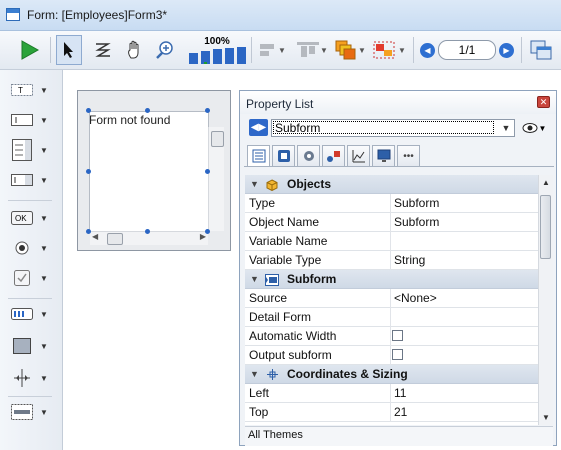  What do you see at coordinates (33, 412) in the screenshot?
I see `palette-subform-button: ▼` at bounding box center [33, 412].